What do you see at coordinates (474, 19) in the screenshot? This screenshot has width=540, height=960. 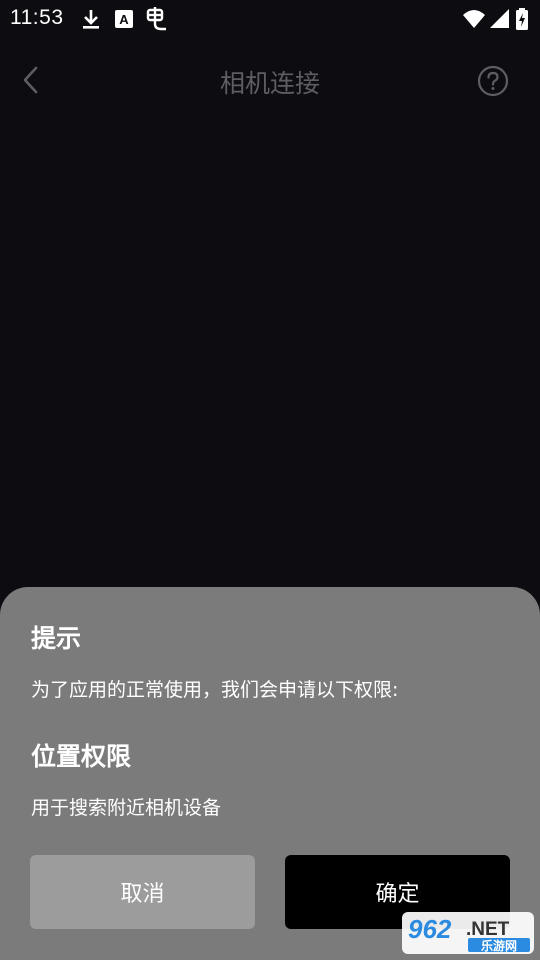 I see `wifi-icon` at bounding box center [474, 19].